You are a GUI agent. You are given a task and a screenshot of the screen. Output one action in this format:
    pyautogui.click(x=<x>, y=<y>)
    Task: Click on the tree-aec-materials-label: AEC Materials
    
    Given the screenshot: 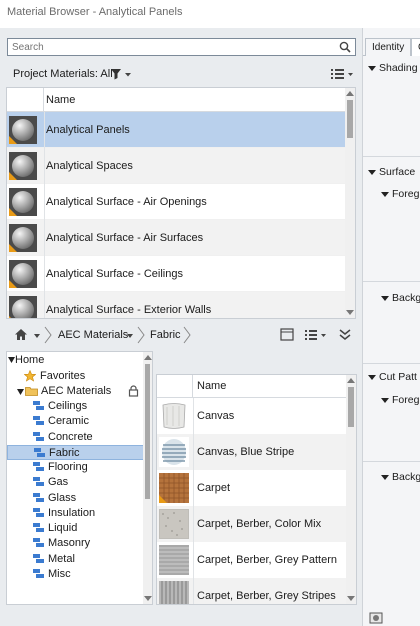 What is the action you would take?
    pyautogui.click(x=76, y=391)
    